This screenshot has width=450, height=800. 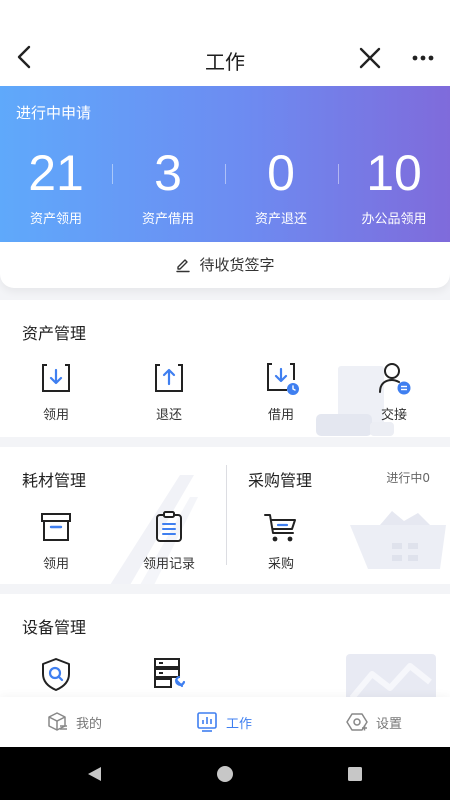 What do you see at coordinates (389, 724) in the screenshot?
I see `tab-settings-label: 设置` at bounding box center [389, 724].